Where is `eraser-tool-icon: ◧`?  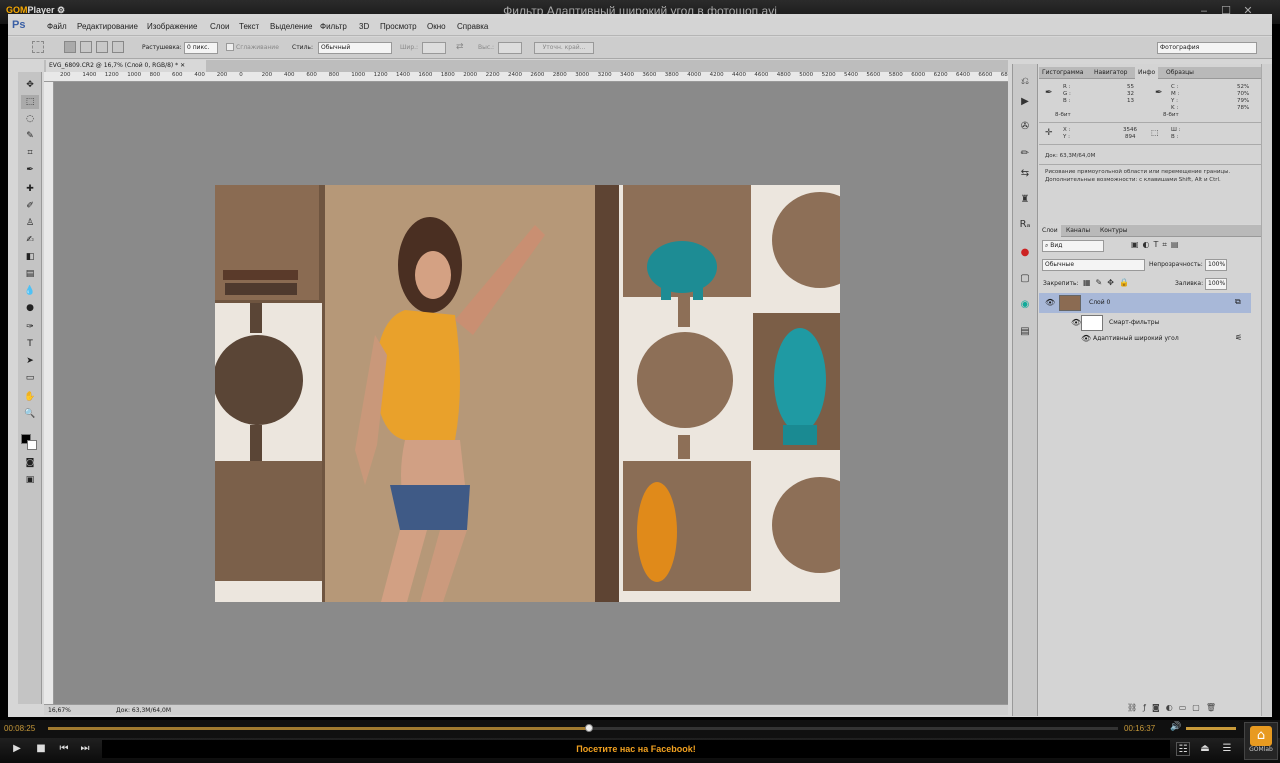 eraser-tool-icon: ◧ is located at coordinates (30, 257).